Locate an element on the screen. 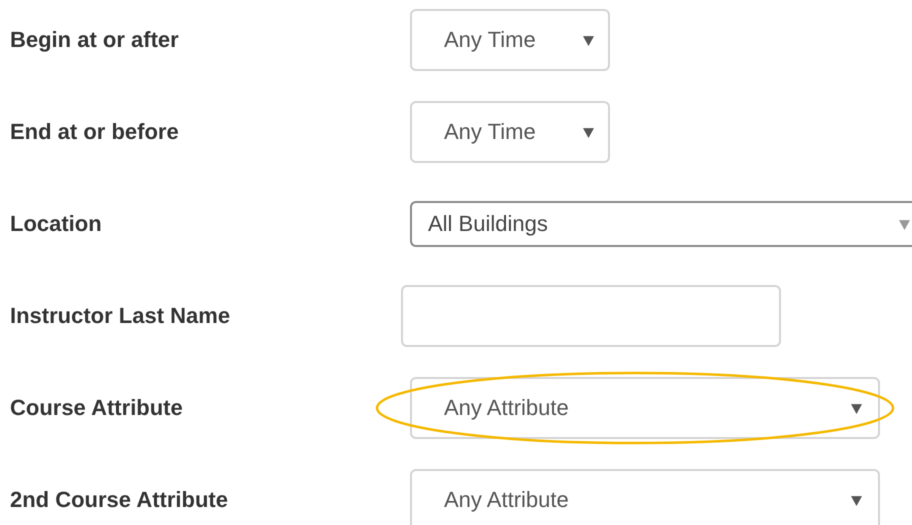 Image resolution: width=912 pixels, height=525 pixels. input-field is located at coordinates (591, 316).